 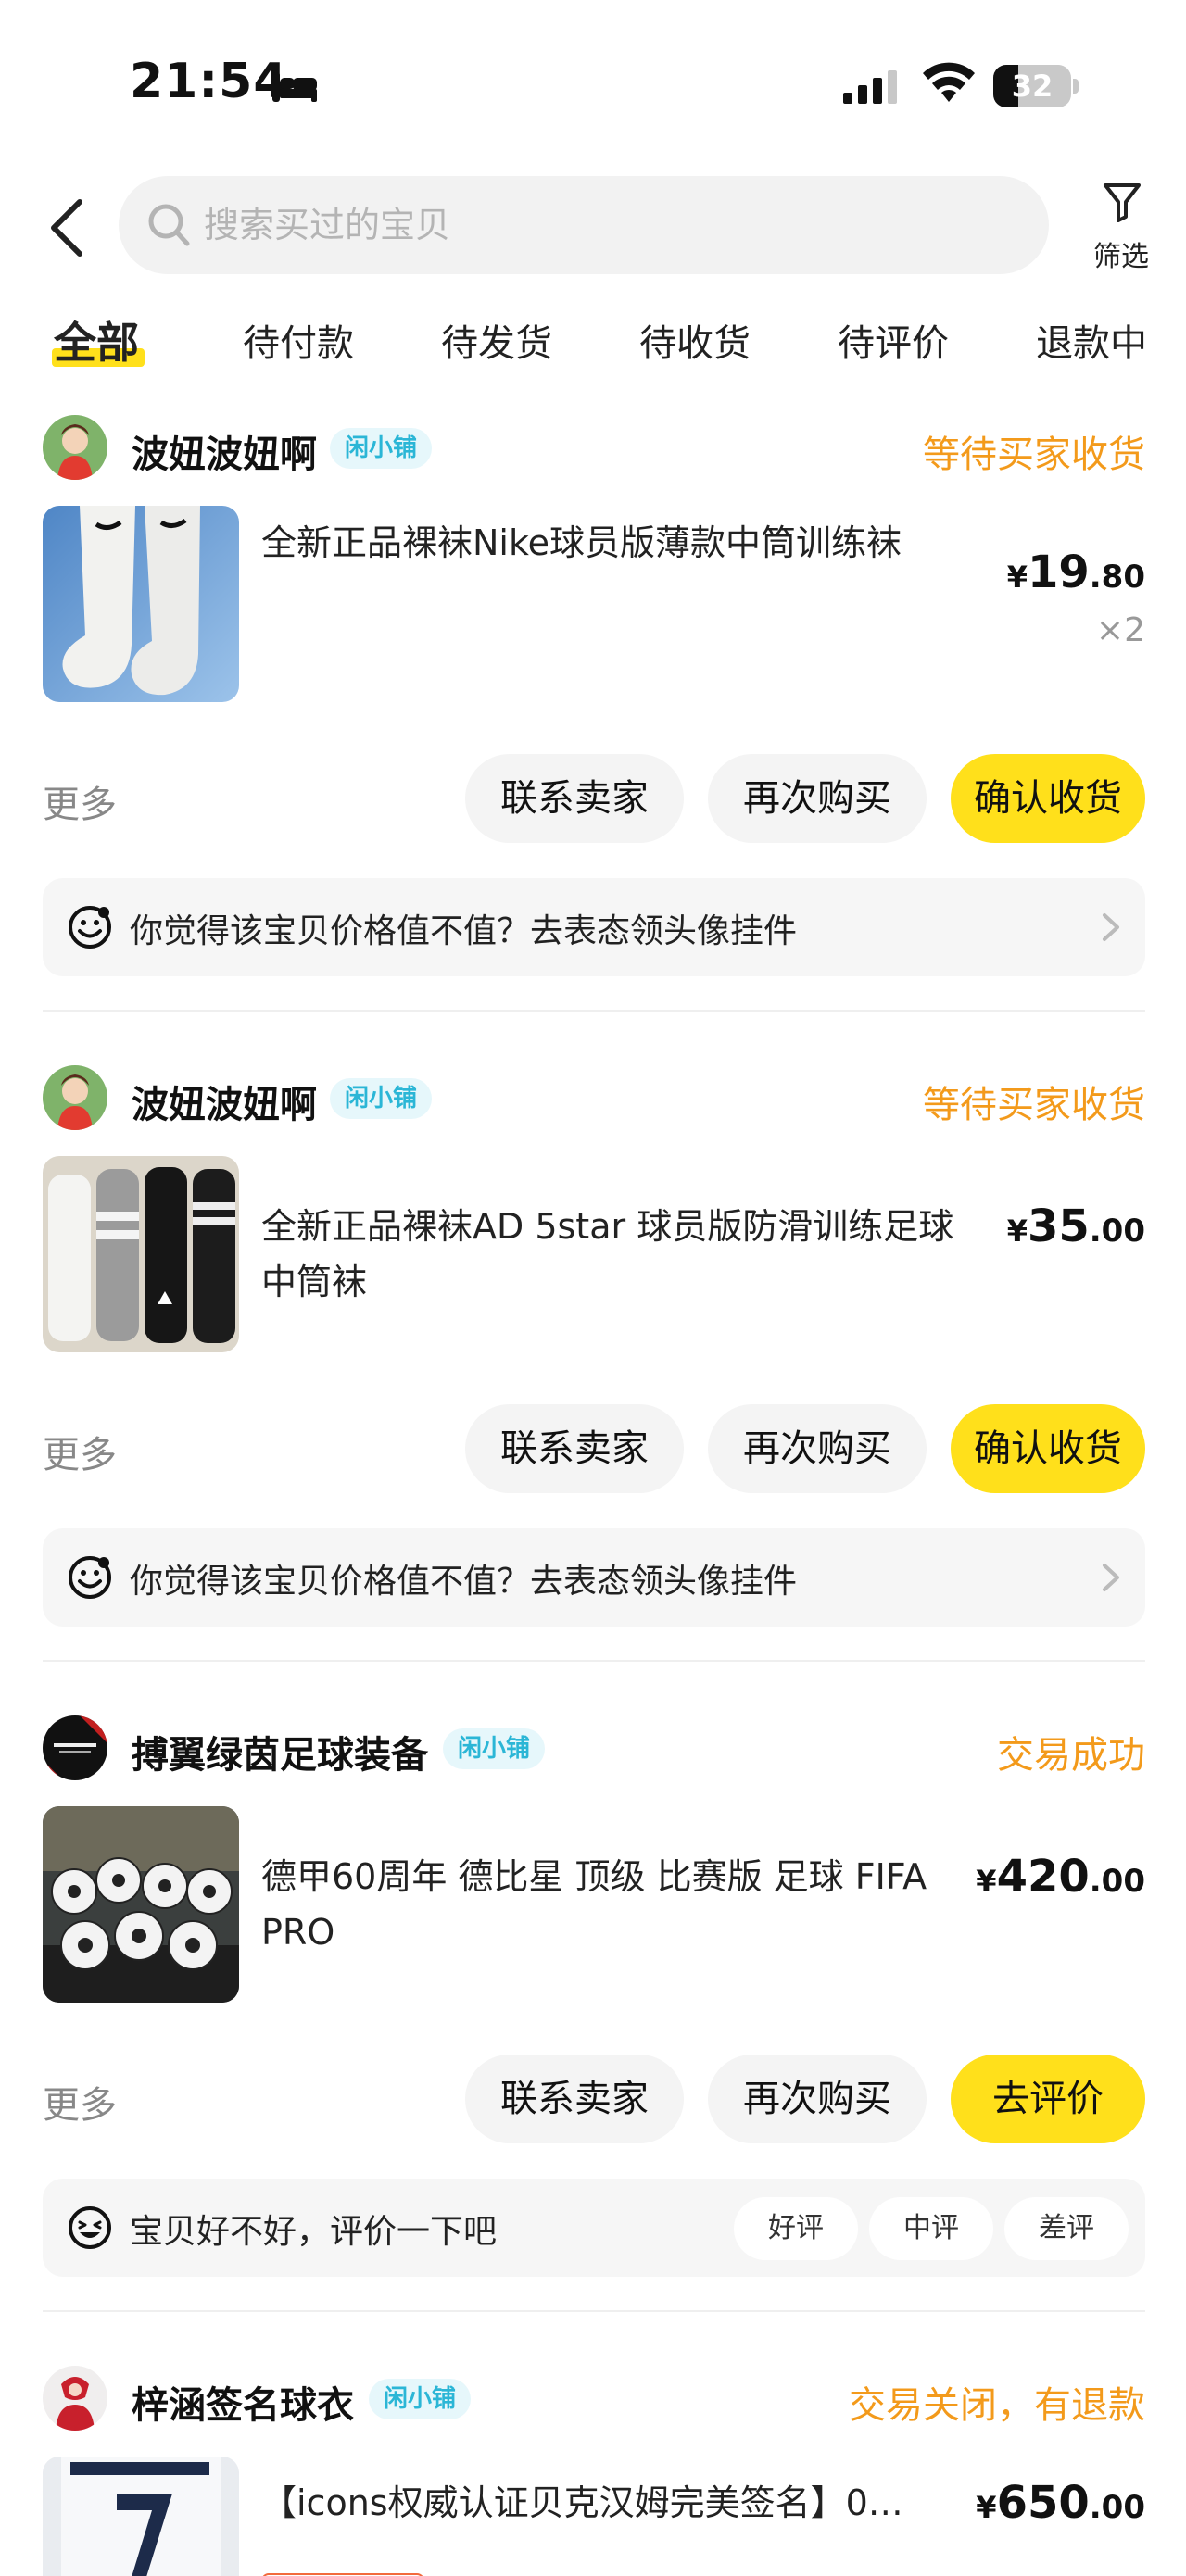 I want to click on filter-icon, so click(x=1122, y=202).